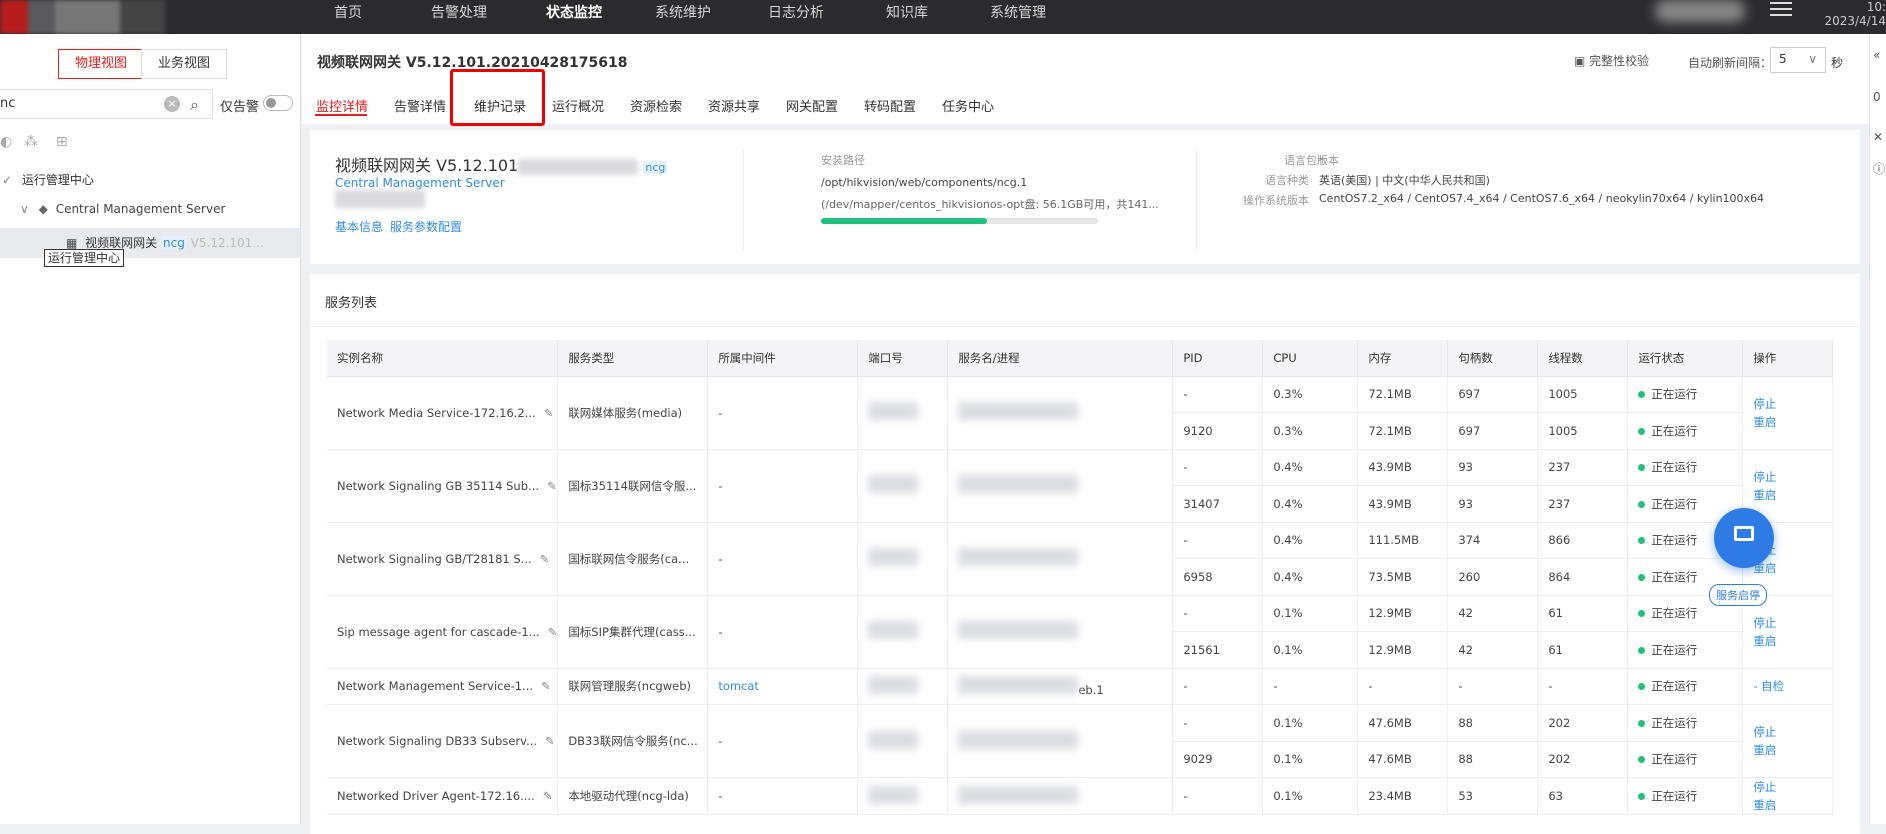 This screenshot has width=1886, height=834. Describe the element at coordinates (1493, 796) in the screenshot. I see `handles-cell: 53` at that location.